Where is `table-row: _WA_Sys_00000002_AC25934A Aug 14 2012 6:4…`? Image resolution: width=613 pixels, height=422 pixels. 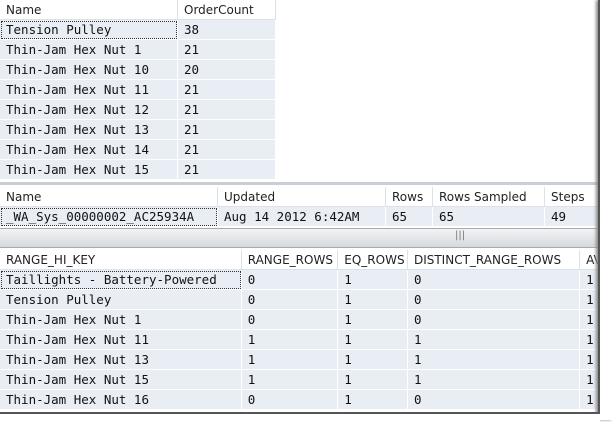
table-row: _WA_Sys_00000002_AC25934A Aug 14 2012 6:4… is located at coordinates (300, 217).